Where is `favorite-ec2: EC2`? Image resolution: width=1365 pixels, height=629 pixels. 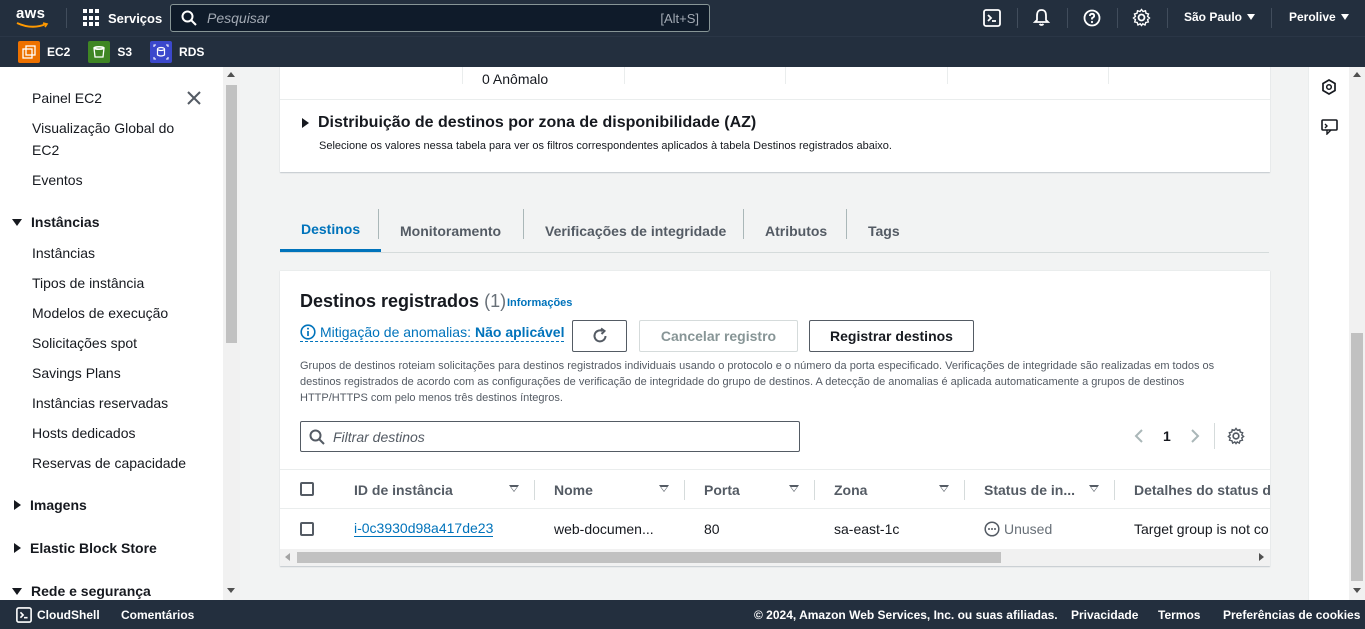
favorite-ec2: EC2 is located at coordinates (44, 52).